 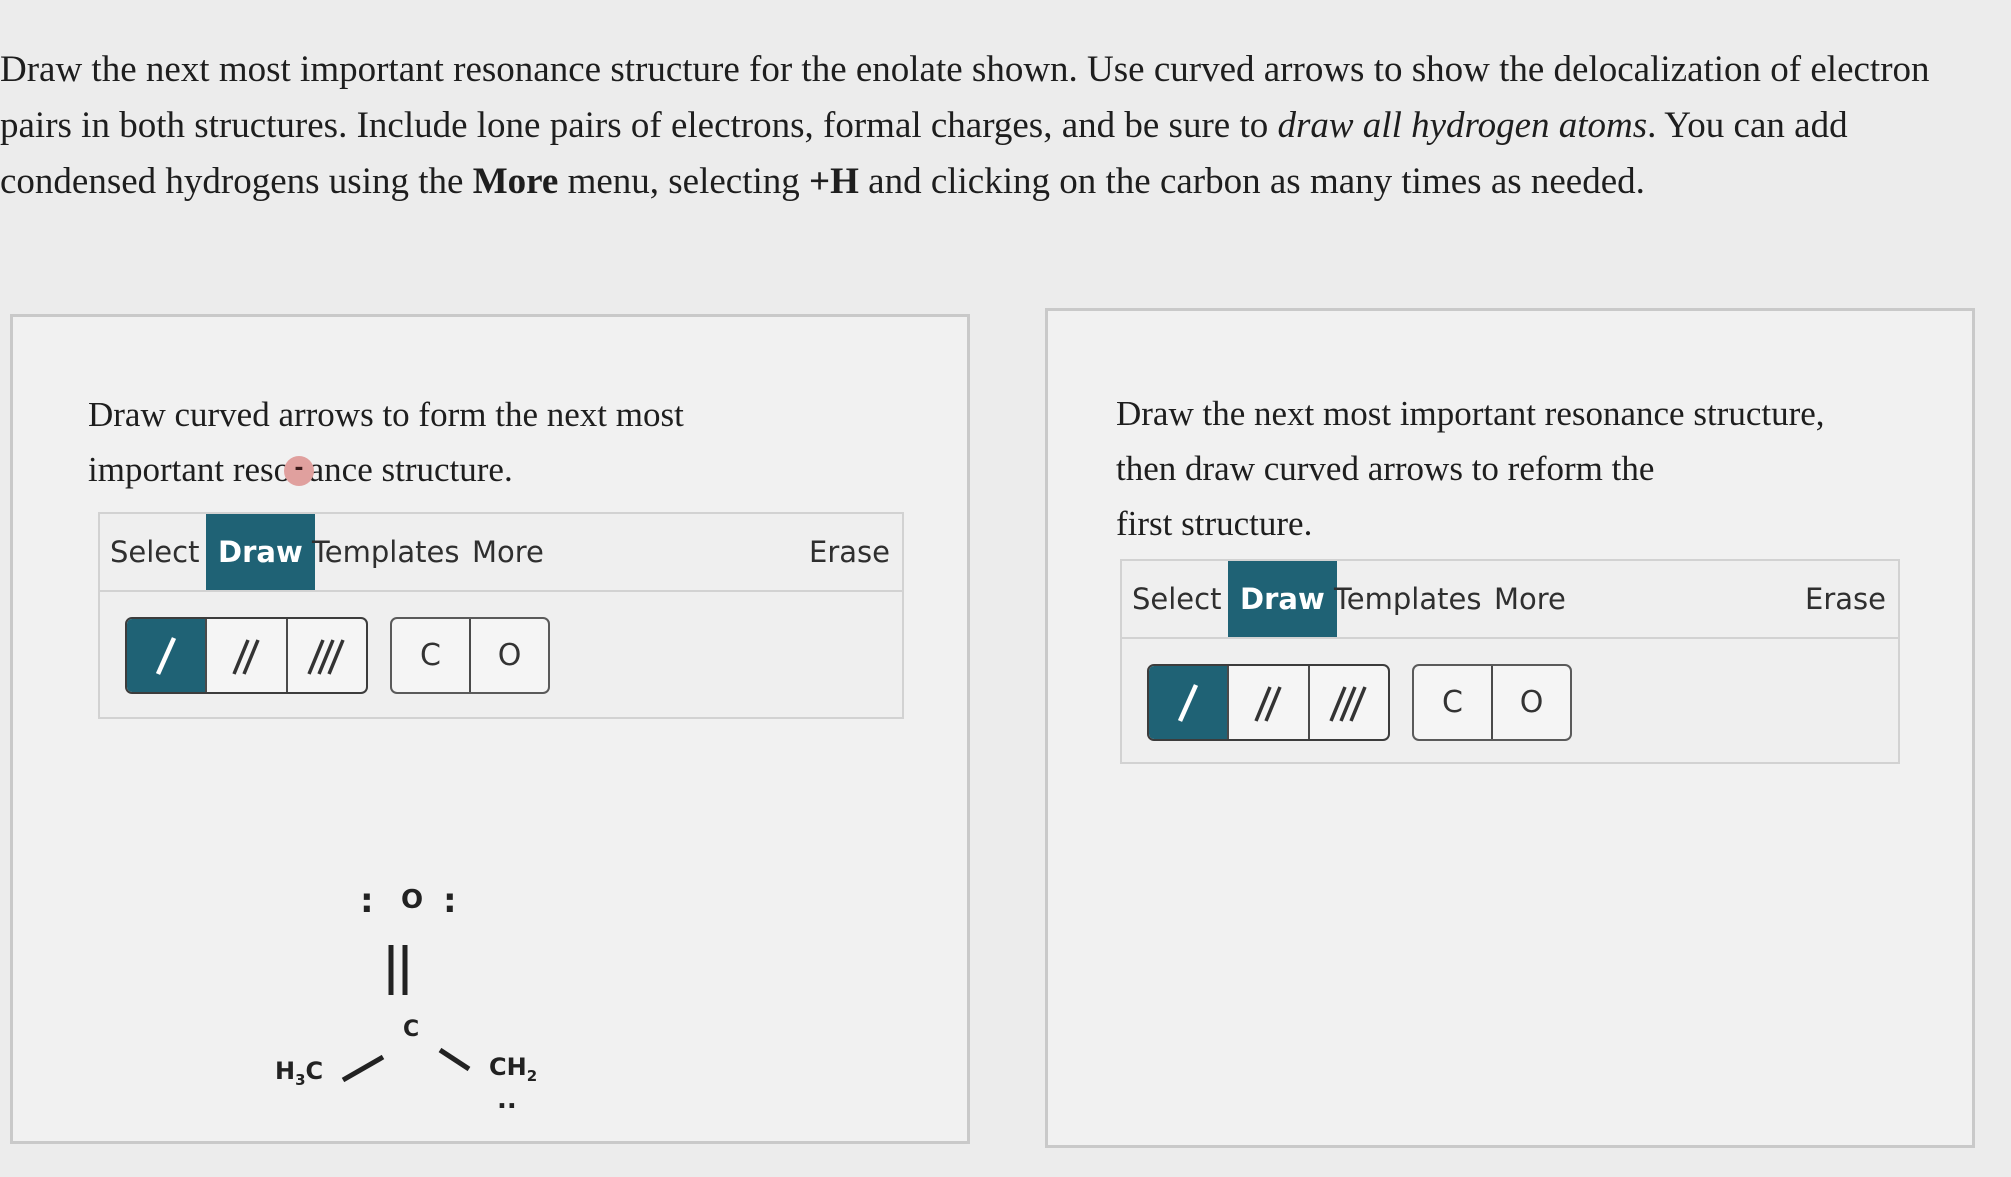 What do you see at coordinates (509, 655) in the screenshot?
I see `left-oxygen-atom-button: O` at bounding box center [509, 655].